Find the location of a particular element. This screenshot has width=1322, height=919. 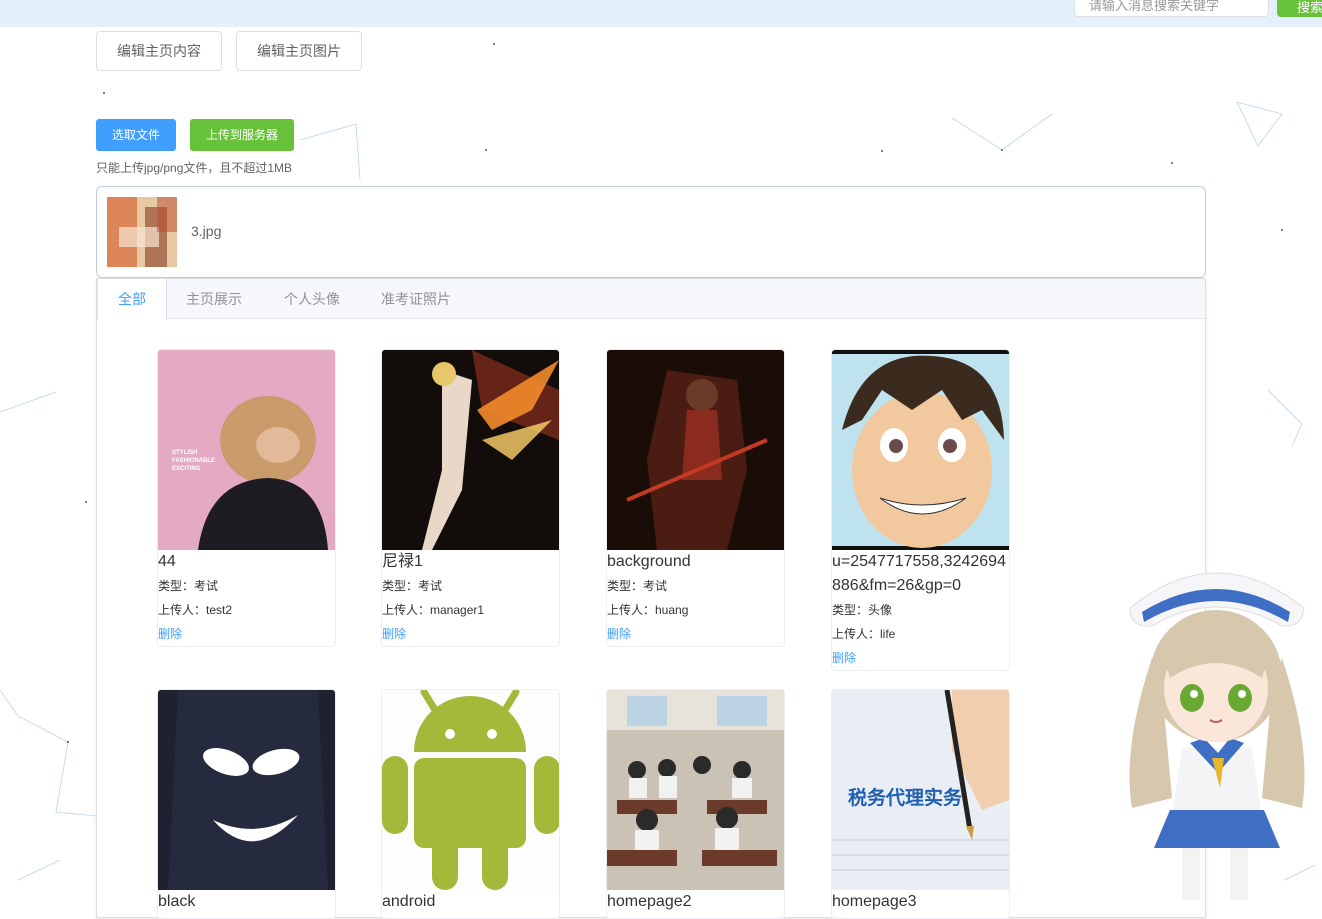

image-name: 尼禄1 is located at coordinates (402, 561).